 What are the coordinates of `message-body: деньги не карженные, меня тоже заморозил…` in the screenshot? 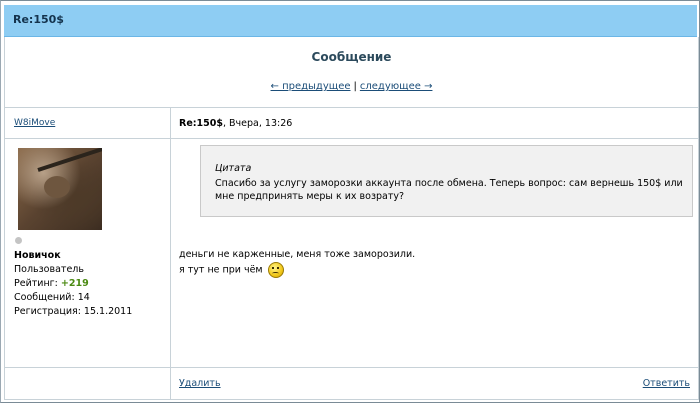 It's located at (297, 263).